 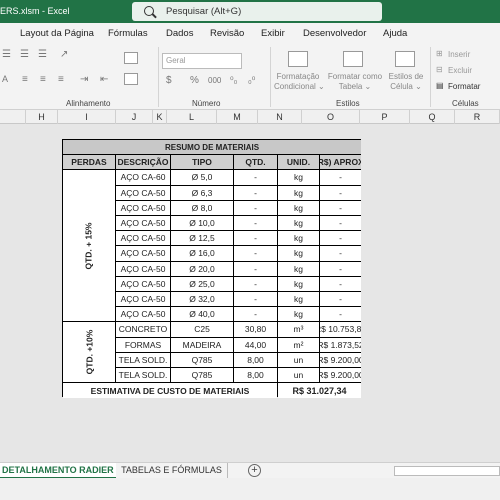 What do you see at coordinates (255, 162) in the screenshot?
I see `table-header: QTD.` at bounding box center [255, 162].